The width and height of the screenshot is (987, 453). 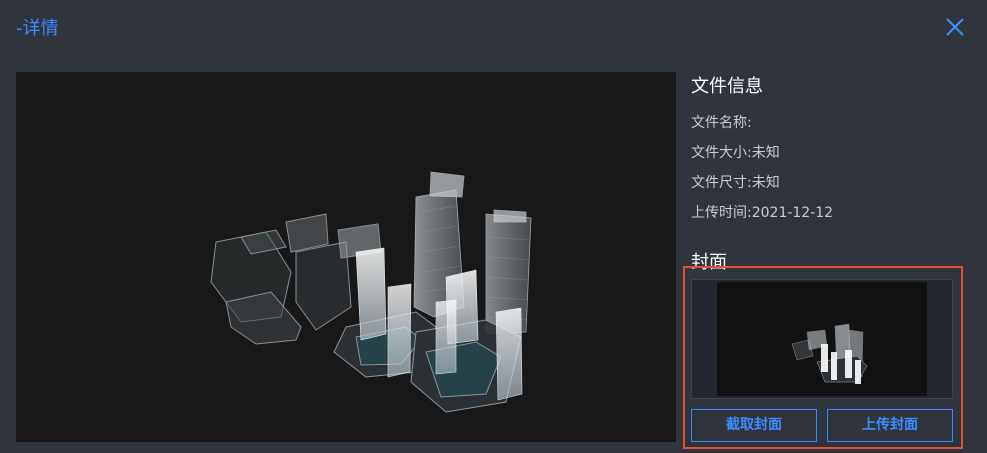 I want to click on file-info-heading: 文件信息, so click(x=727, y=86).